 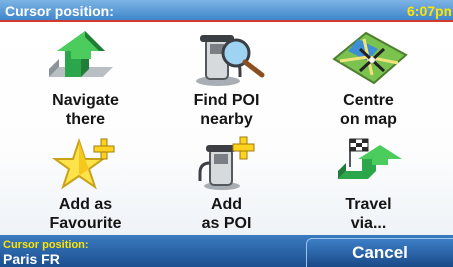 I want to click on navigate-there-button: Navigate there, so click(x=85, y=77).